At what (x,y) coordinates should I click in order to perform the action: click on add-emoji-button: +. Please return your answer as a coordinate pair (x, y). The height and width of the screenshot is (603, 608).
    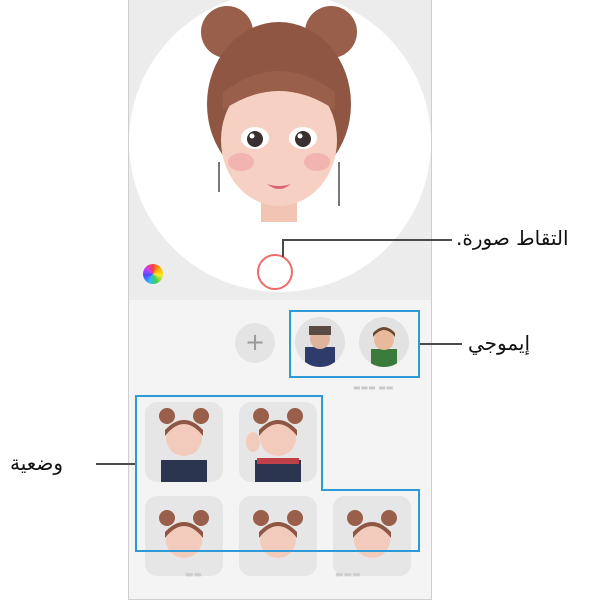
    Looking at the image, I should click on (255, 343).